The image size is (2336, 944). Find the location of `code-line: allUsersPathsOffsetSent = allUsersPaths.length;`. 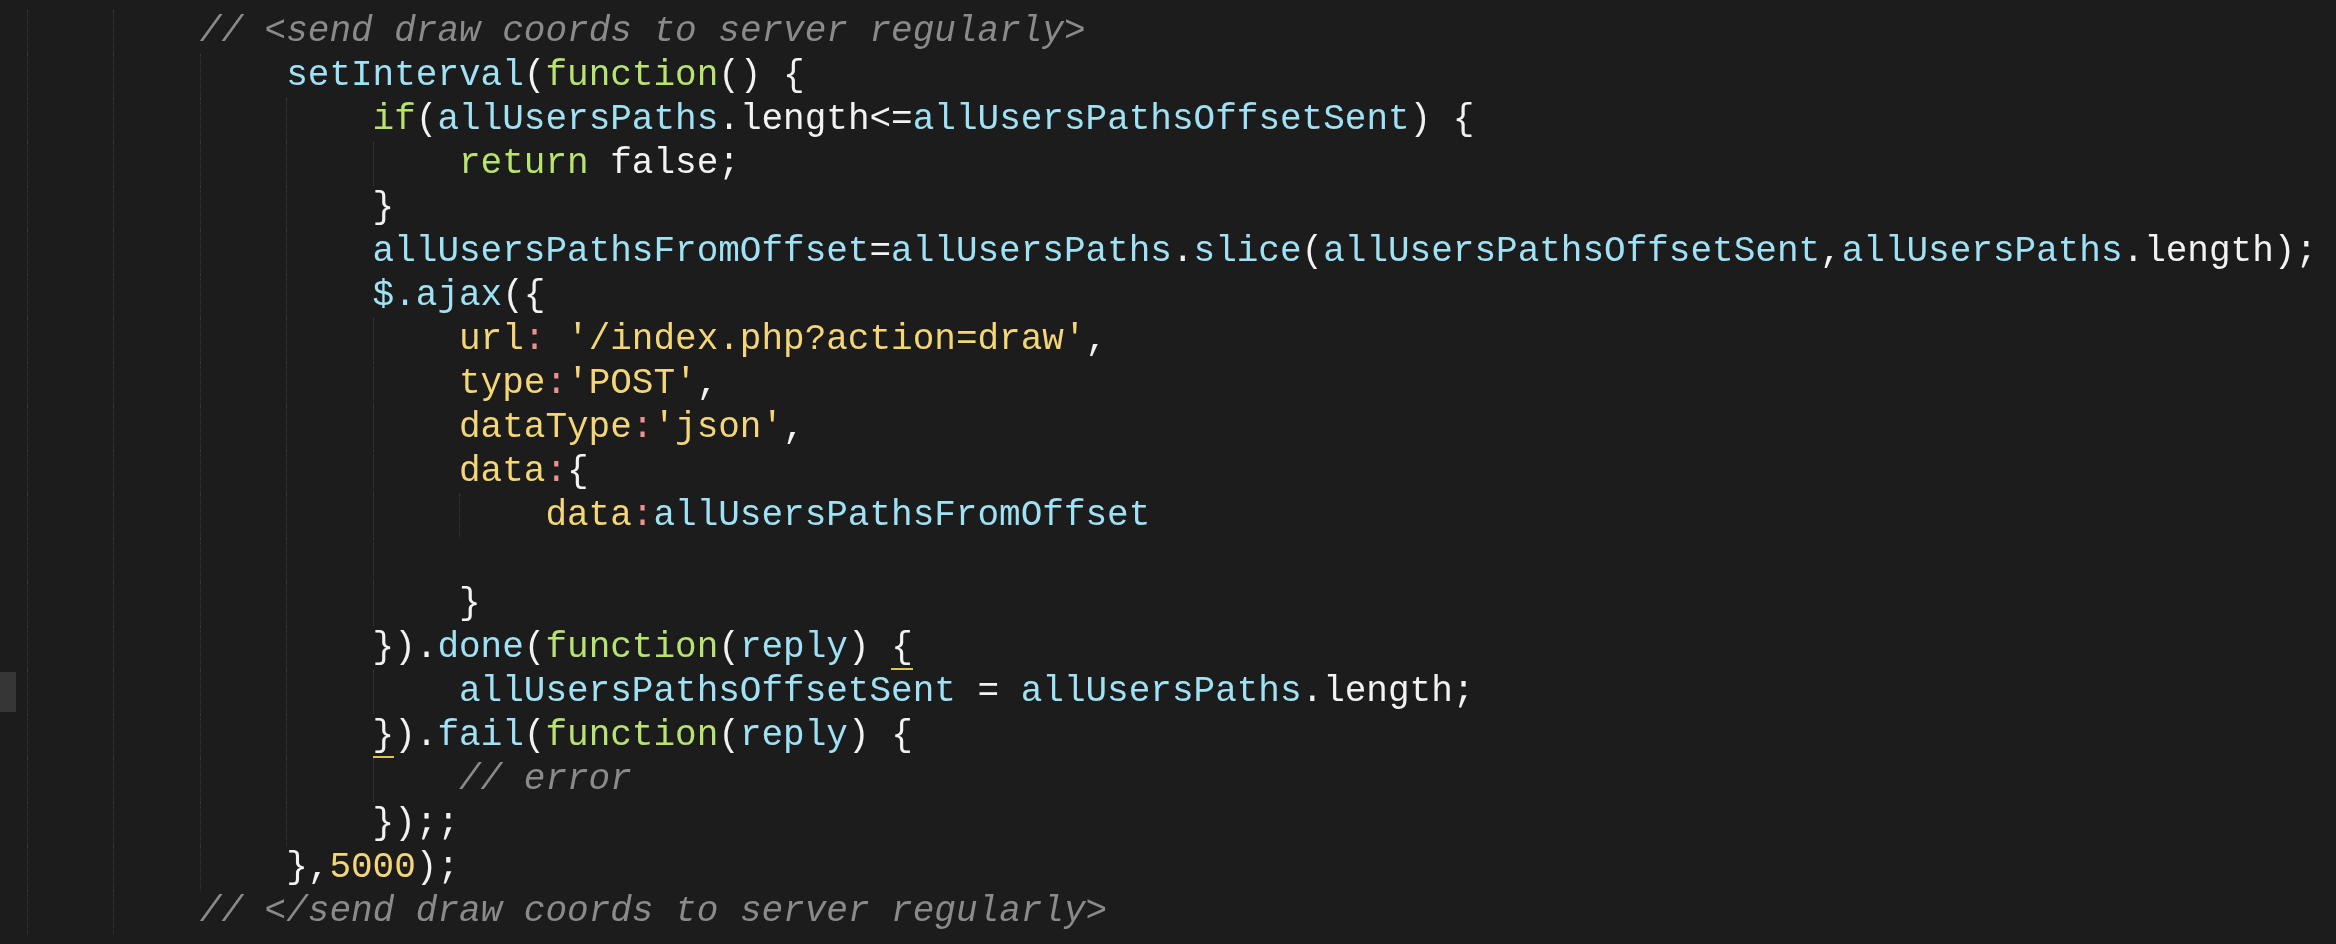

code-line: allUsersPathsOffsetSent = allUsersPaths.length; is located at coordinates (967, 692).